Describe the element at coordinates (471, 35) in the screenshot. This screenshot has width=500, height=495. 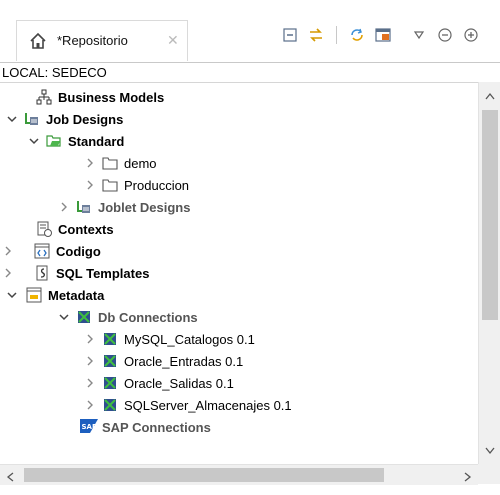
I see `maximize-icon` at that location.